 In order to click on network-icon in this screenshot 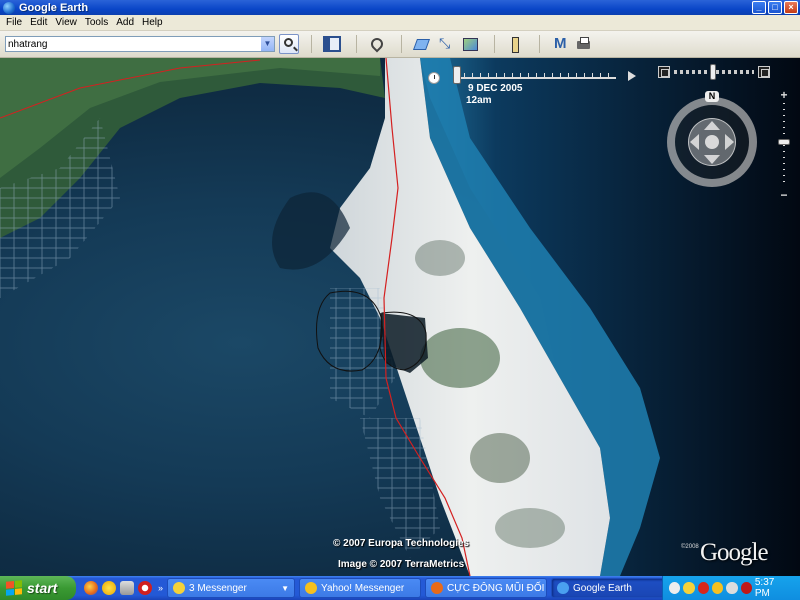, I will do `click(675, 588)`.